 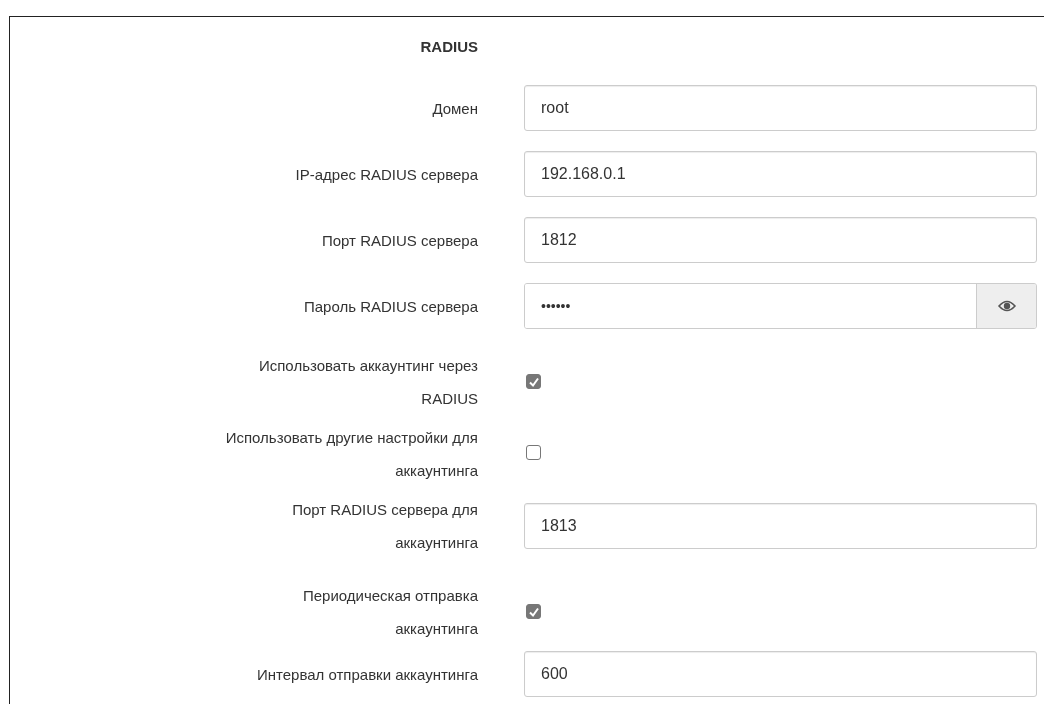 I want to click on text-field: root, so click(x=780, y=108).